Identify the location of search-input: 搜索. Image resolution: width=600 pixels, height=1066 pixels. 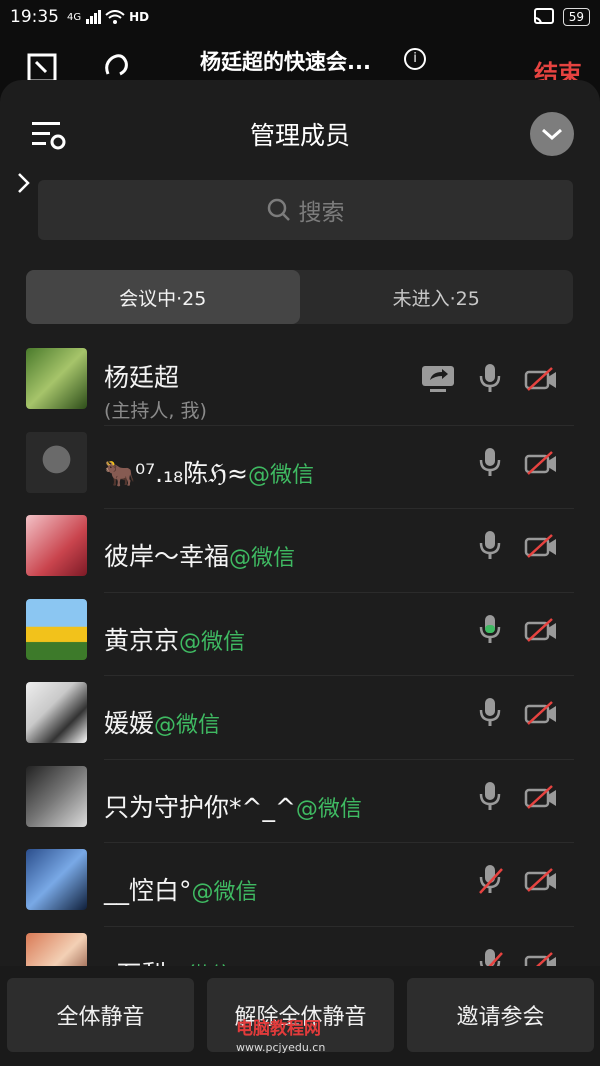
(305, 210).